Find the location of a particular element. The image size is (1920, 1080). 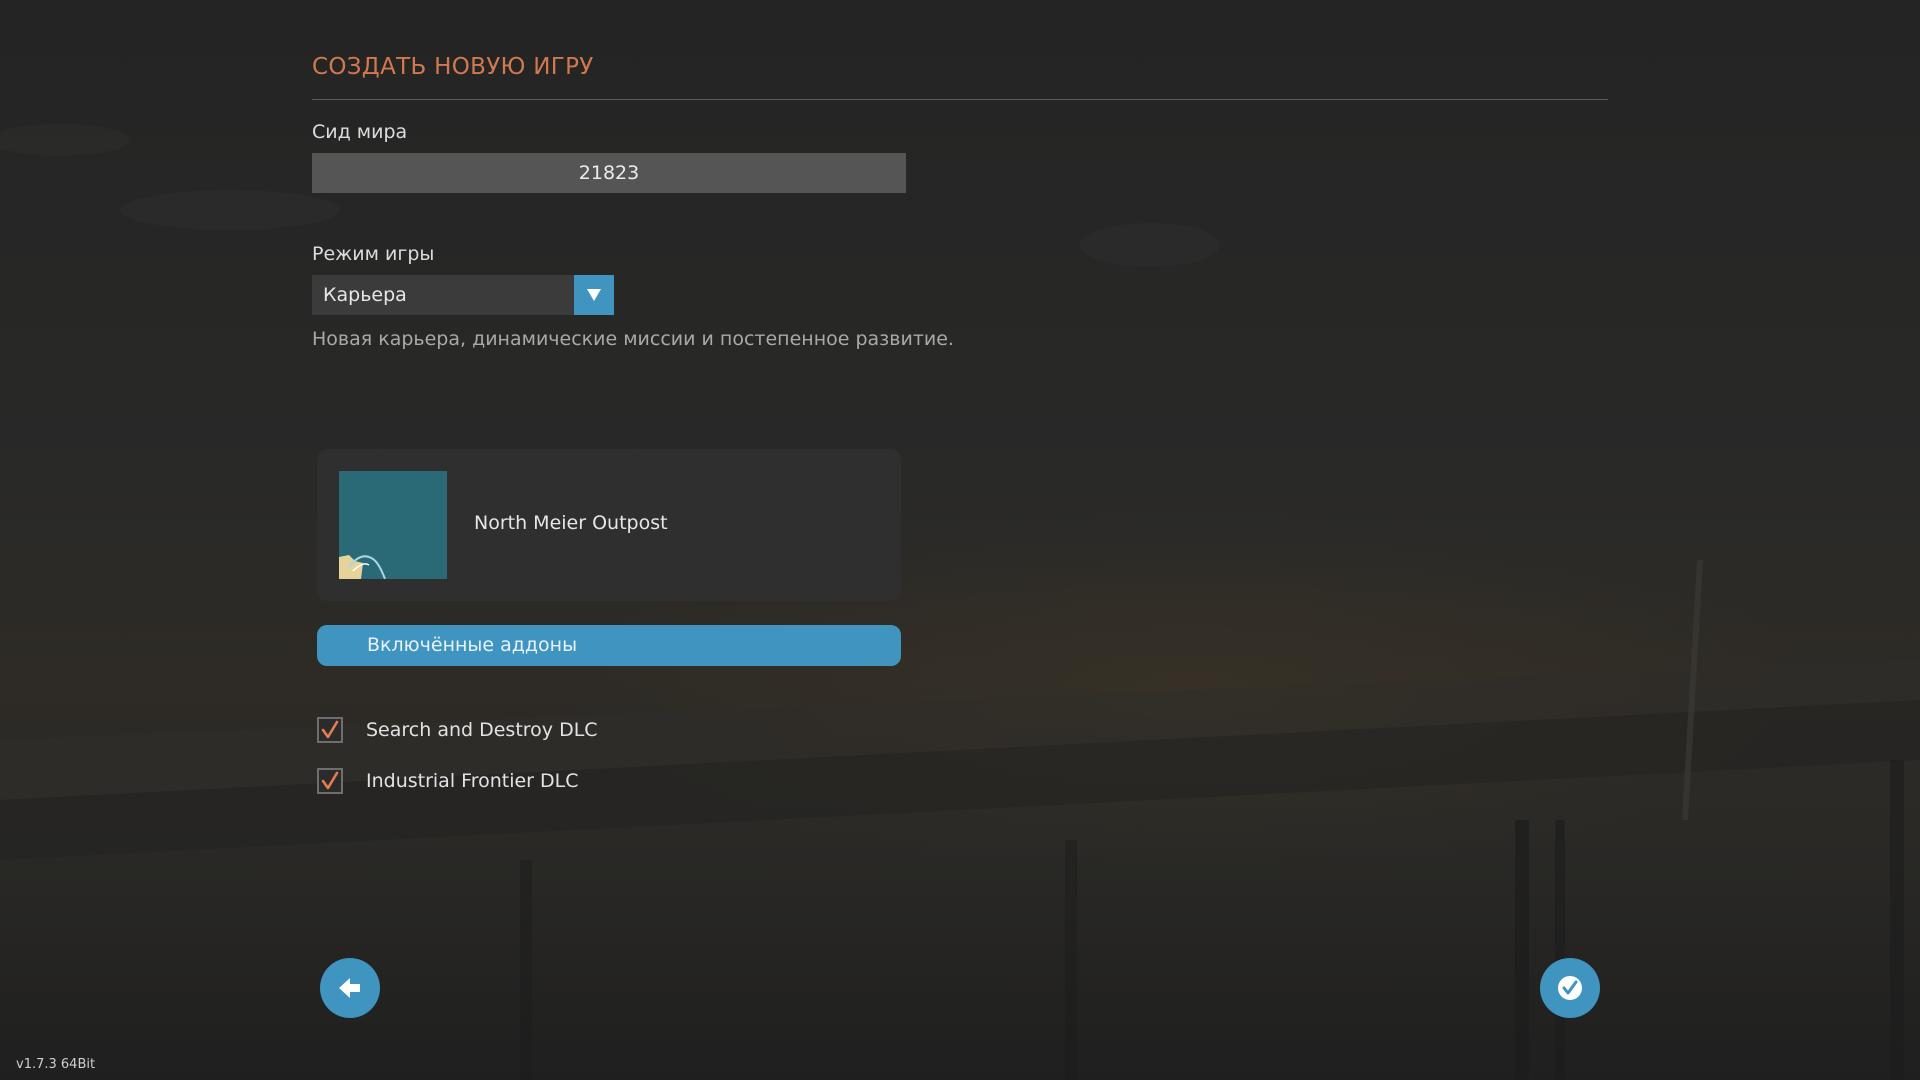

chevron-down-icon is located at coordinates (594, 295).